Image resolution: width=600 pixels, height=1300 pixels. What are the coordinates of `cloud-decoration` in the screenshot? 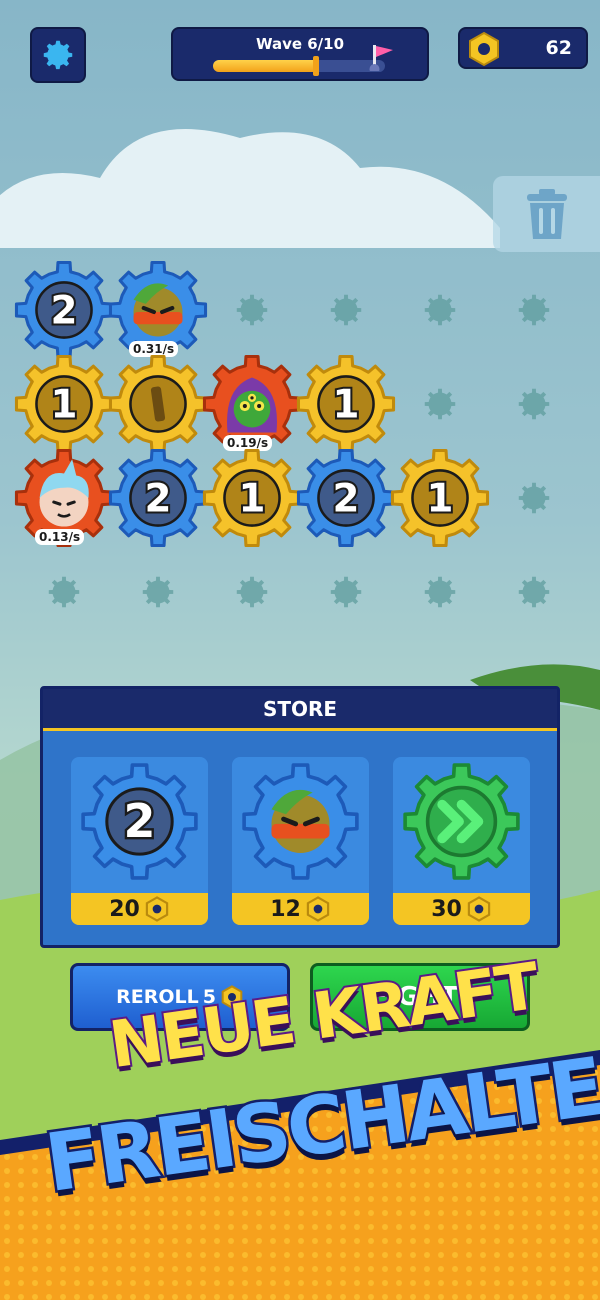 It's located at (250, 188).